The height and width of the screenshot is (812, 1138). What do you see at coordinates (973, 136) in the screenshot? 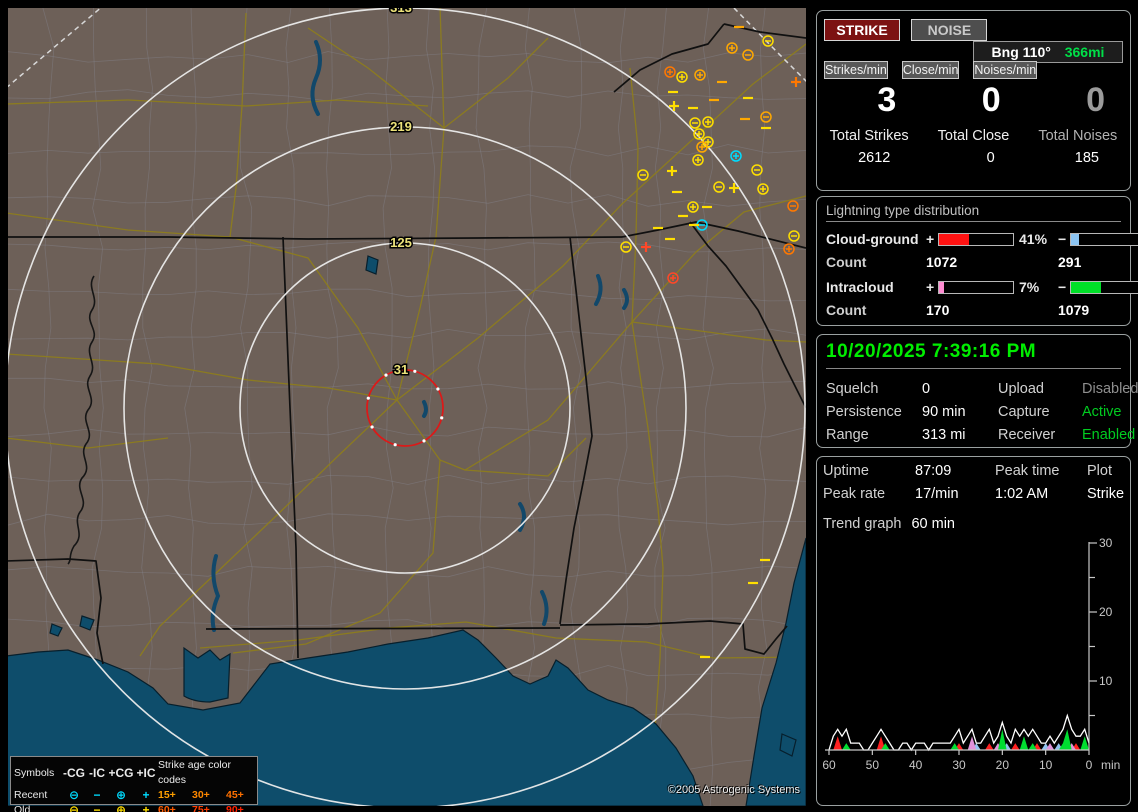
I see `total-close-label: Total Close` at bounding box center [973, 136].